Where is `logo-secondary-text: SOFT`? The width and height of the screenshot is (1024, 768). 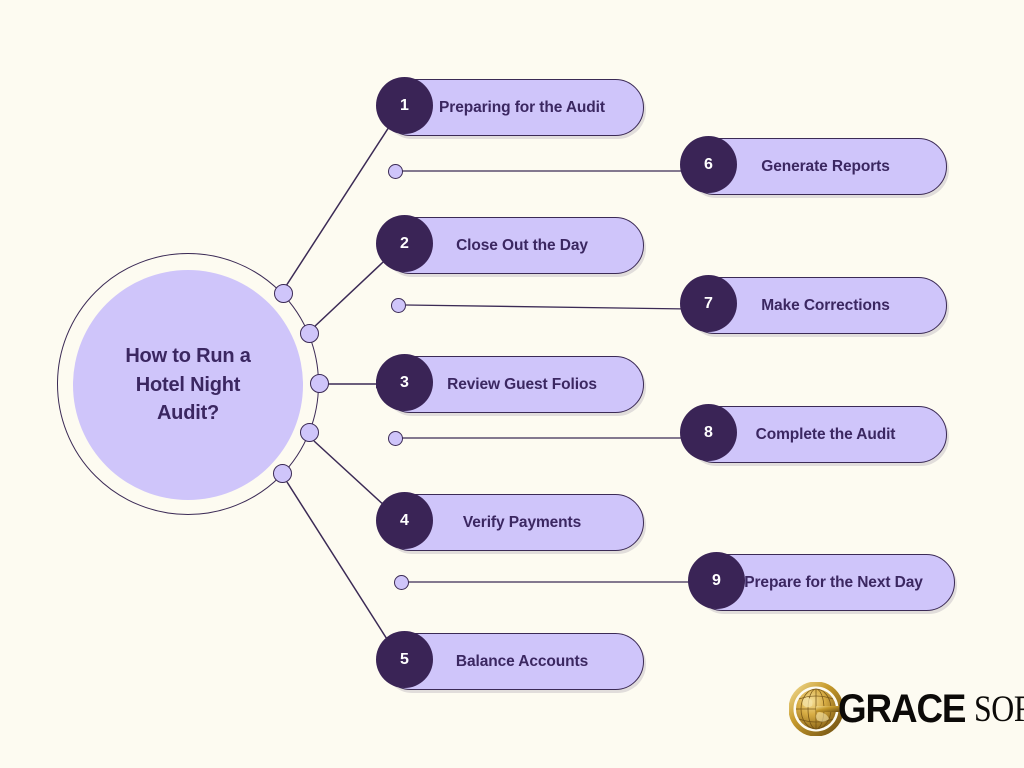
logo-secondary-text: SOFT is located at coordinates (999, 709).